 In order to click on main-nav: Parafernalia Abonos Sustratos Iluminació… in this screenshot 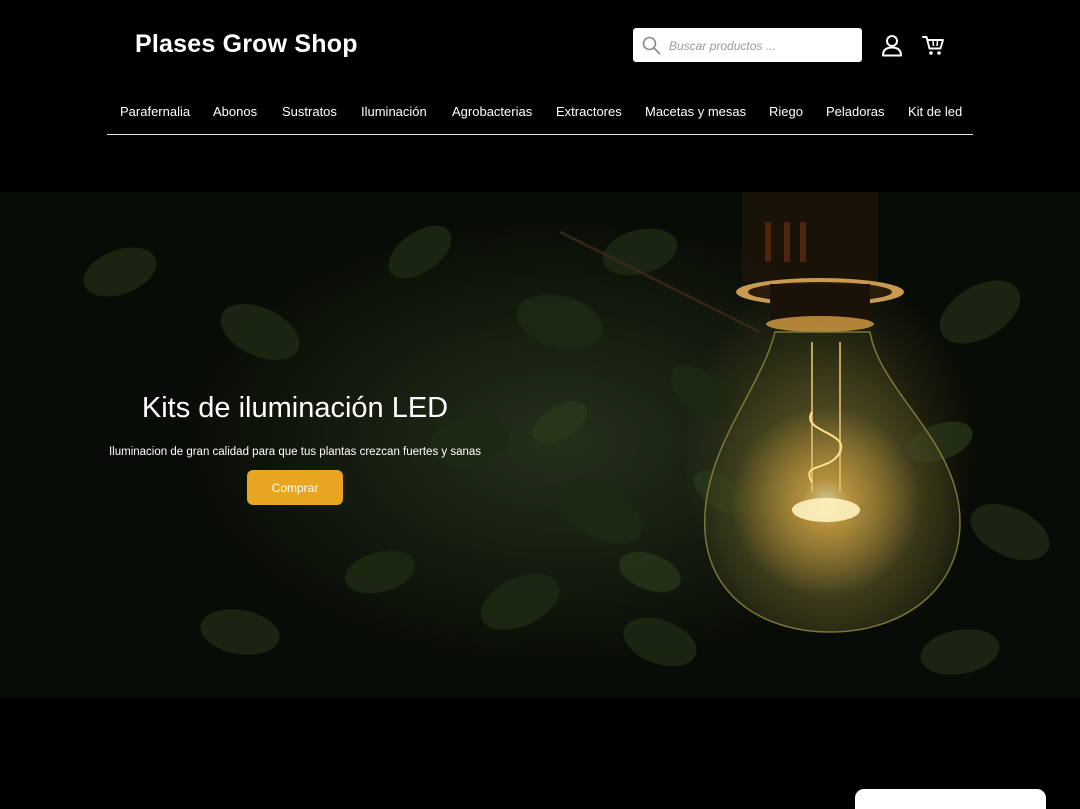, I will do `click(540, 116)`.